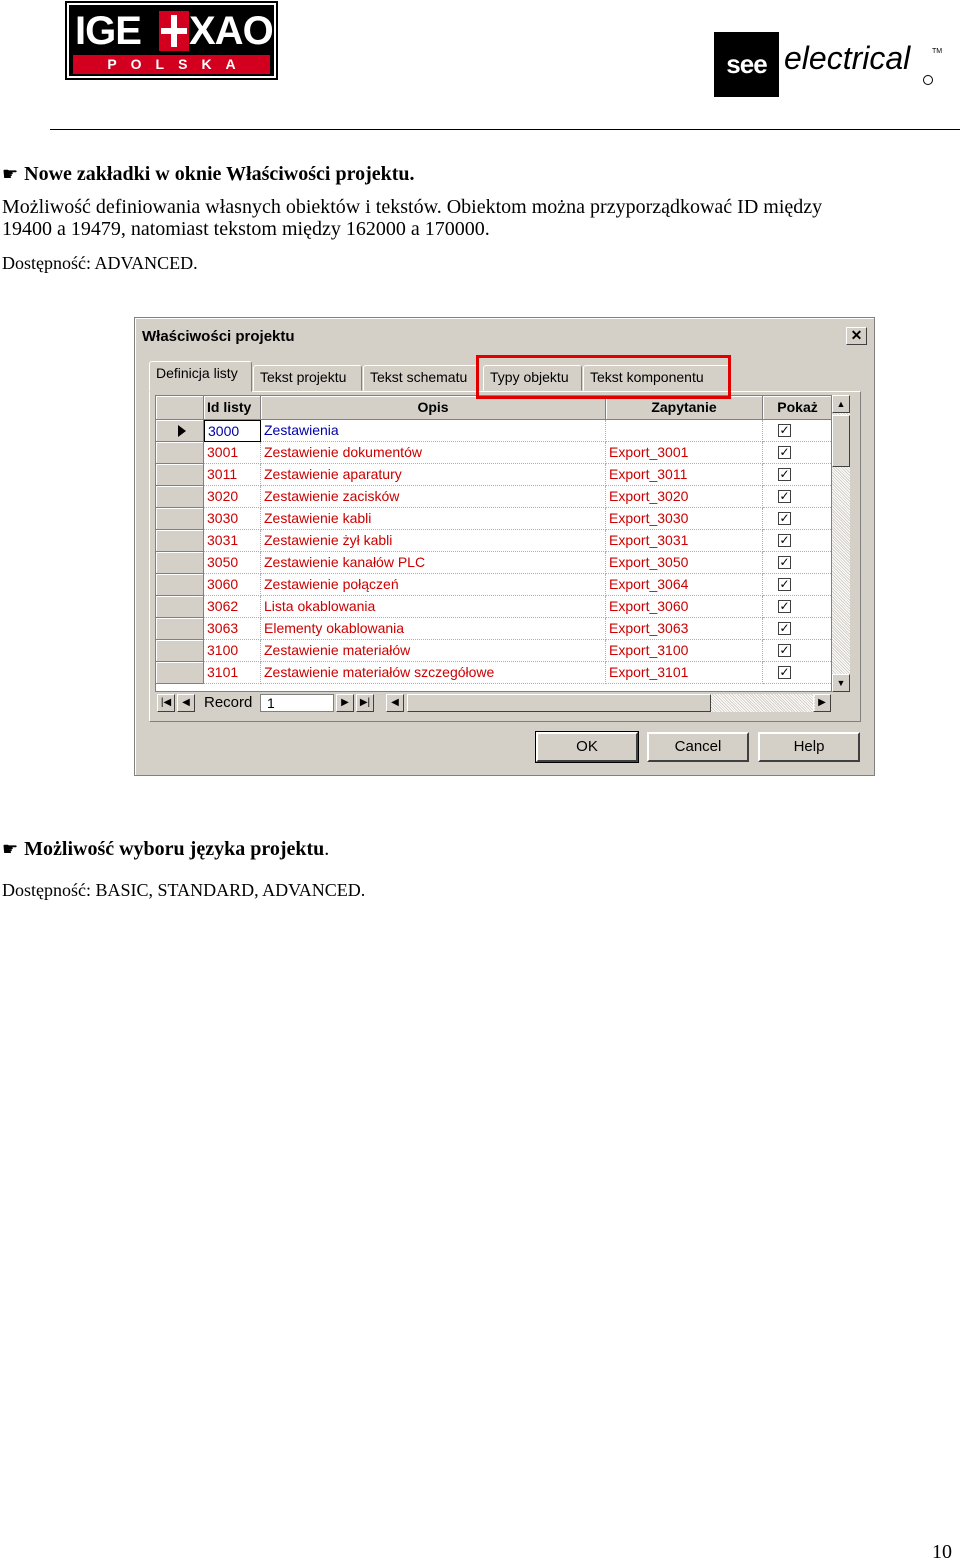  What do you see at coordinates (232, 585) in the screenshot?
I see `cell-id: 3060` at bounding box center [232, 585].